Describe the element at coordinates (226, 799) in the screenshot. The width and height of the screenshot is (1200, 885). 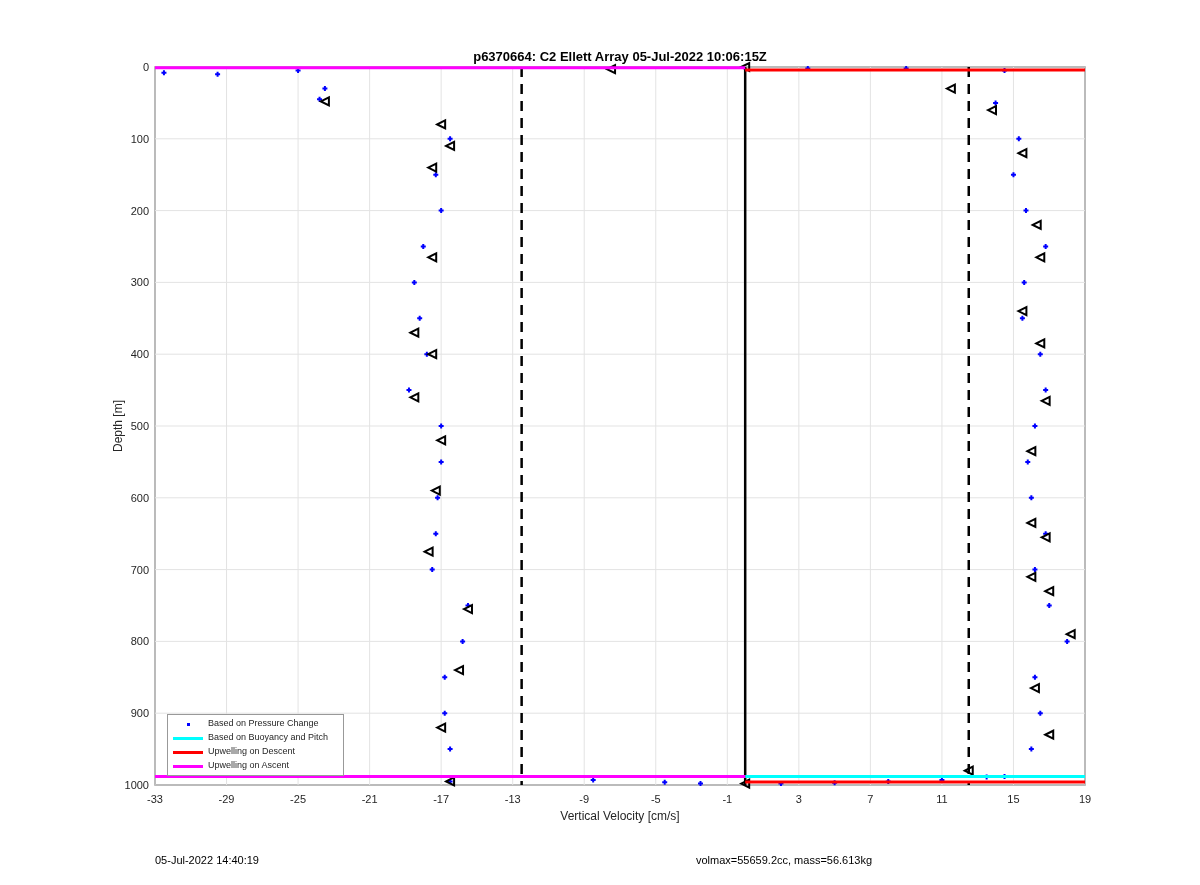
I see `x-tick-label: -29` at that location.